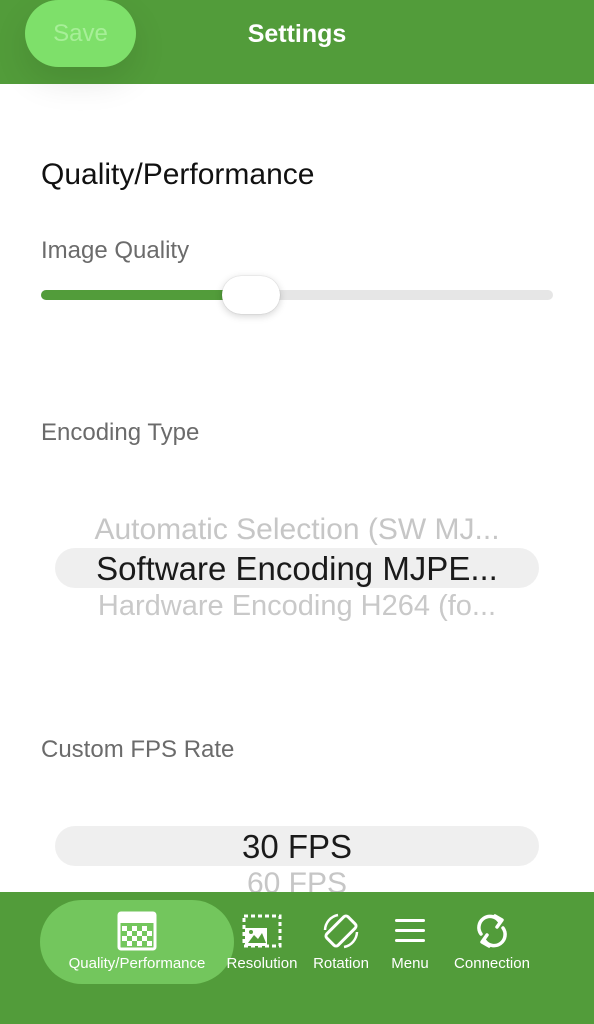  I want to click on tab-label: Quality/Performance, so click(137, 963).